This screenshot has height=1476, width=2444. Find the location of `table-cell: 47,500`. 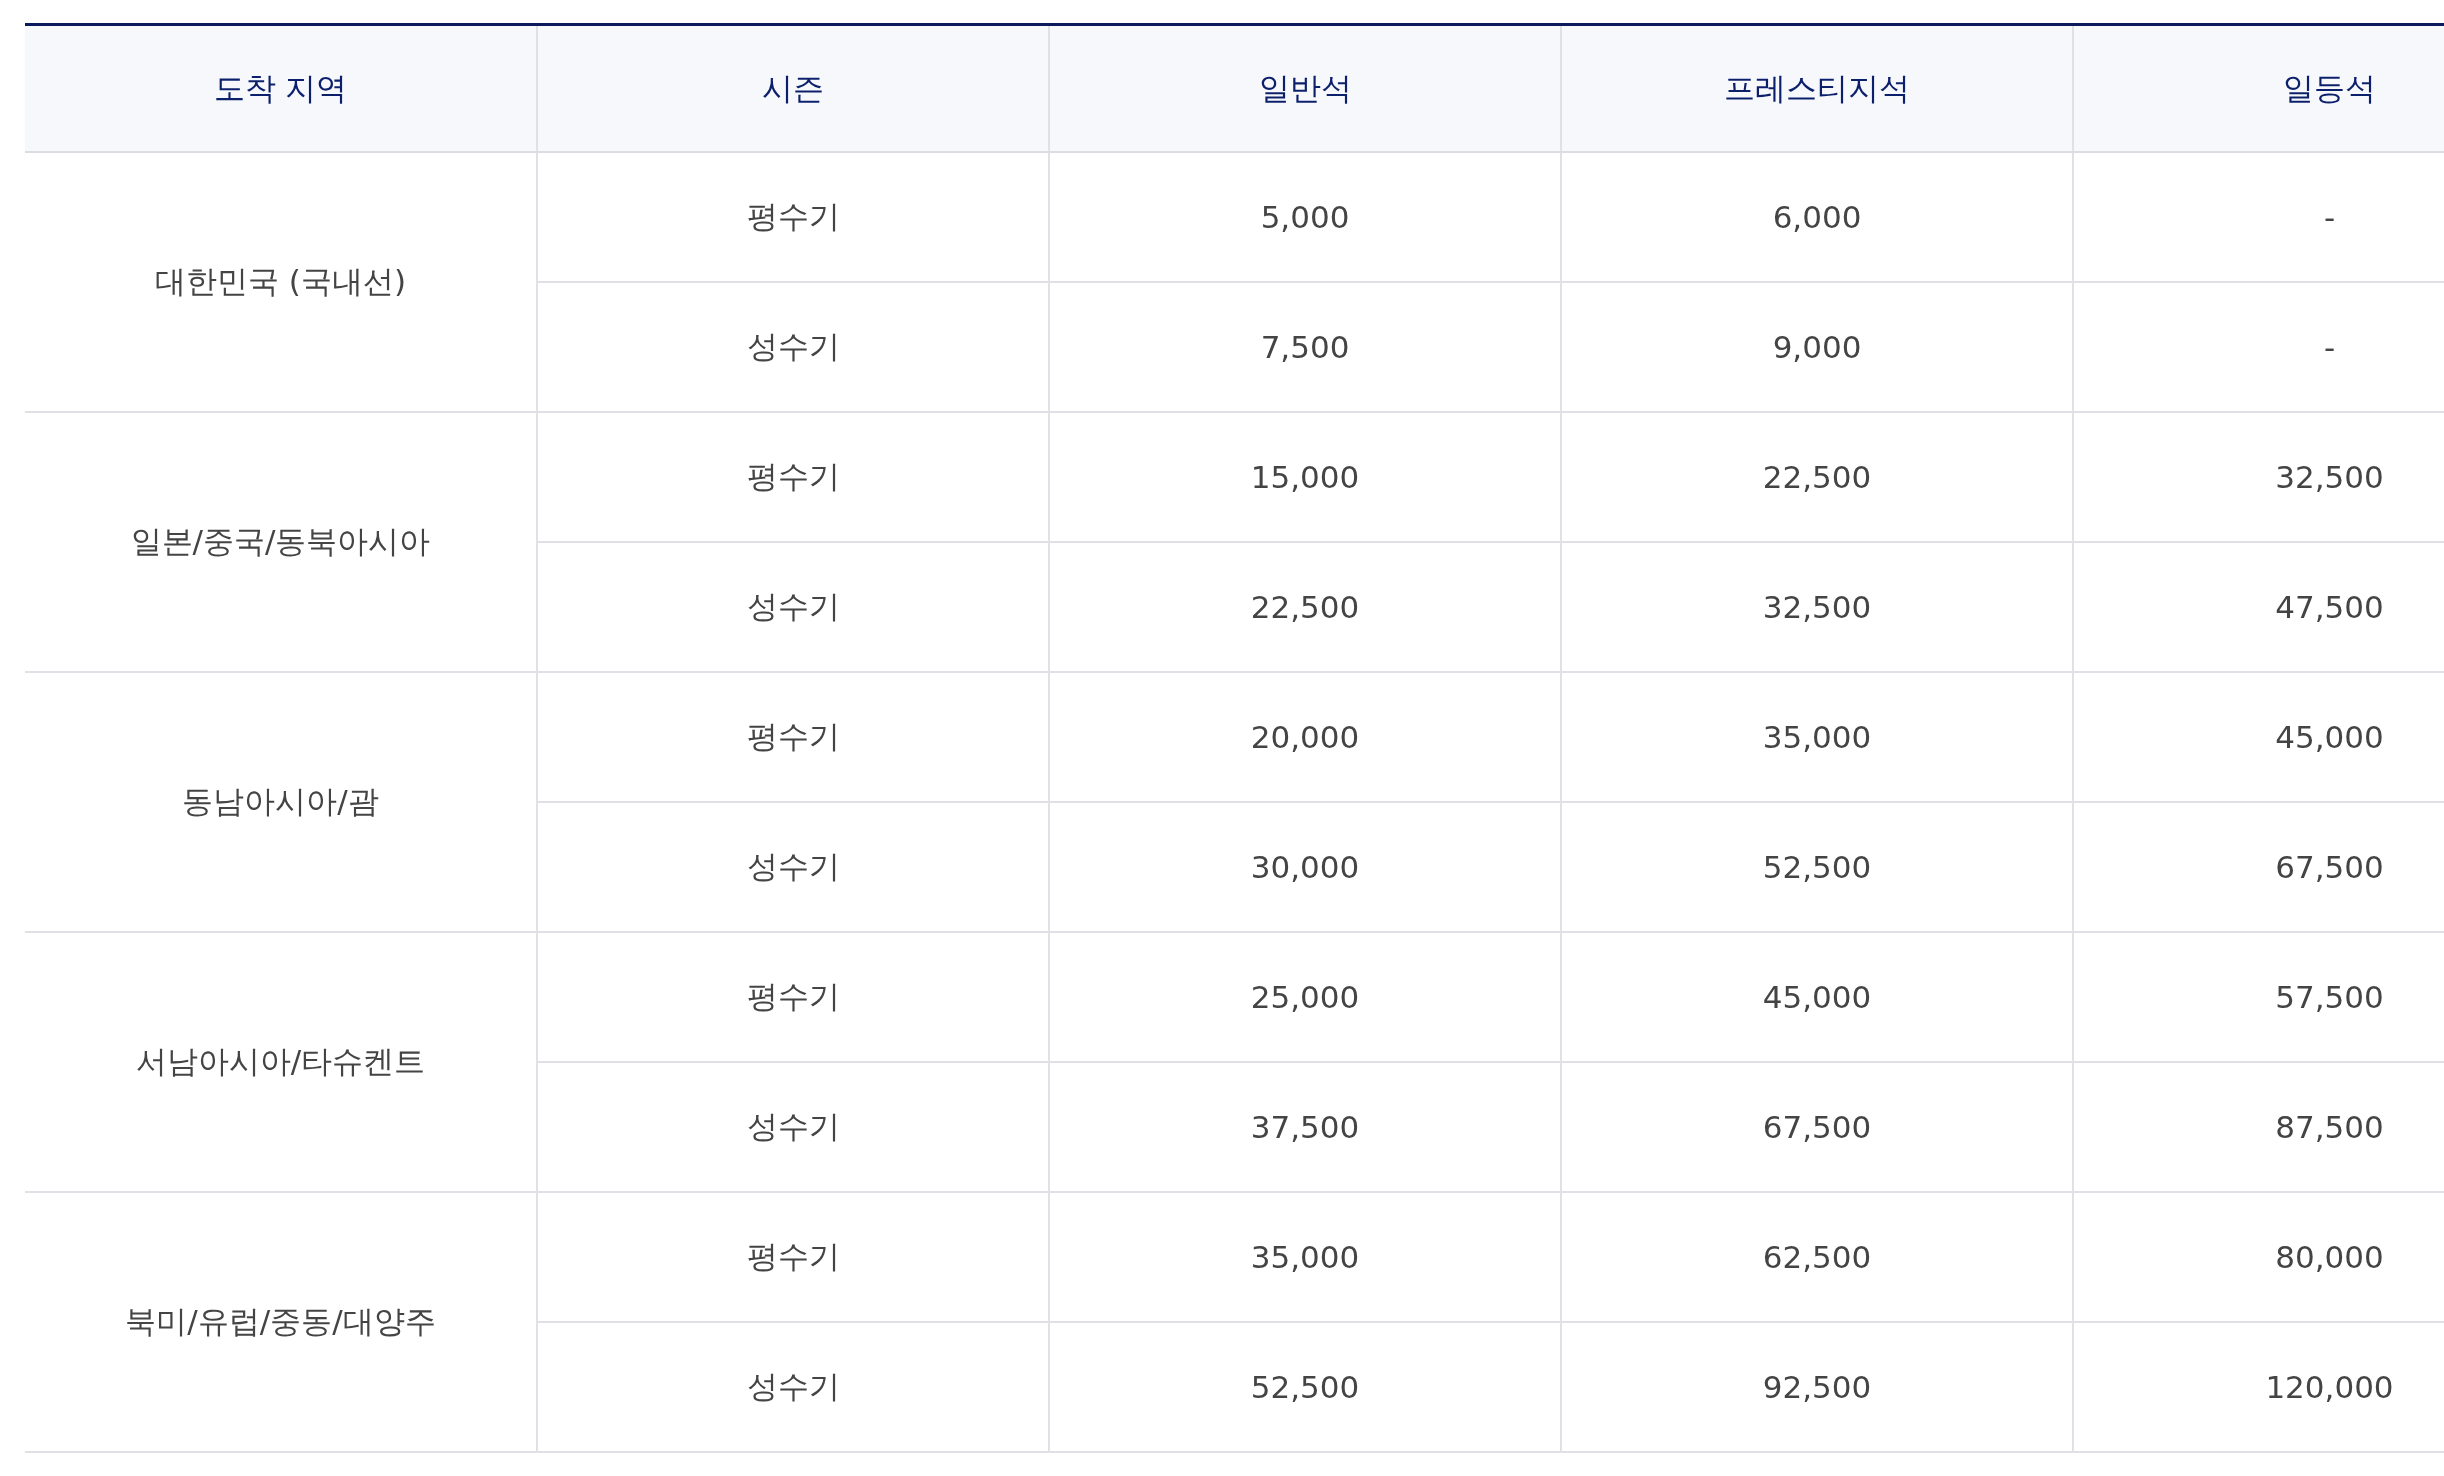

table-cell: 47,500 is located at coordinates (2258, 607).